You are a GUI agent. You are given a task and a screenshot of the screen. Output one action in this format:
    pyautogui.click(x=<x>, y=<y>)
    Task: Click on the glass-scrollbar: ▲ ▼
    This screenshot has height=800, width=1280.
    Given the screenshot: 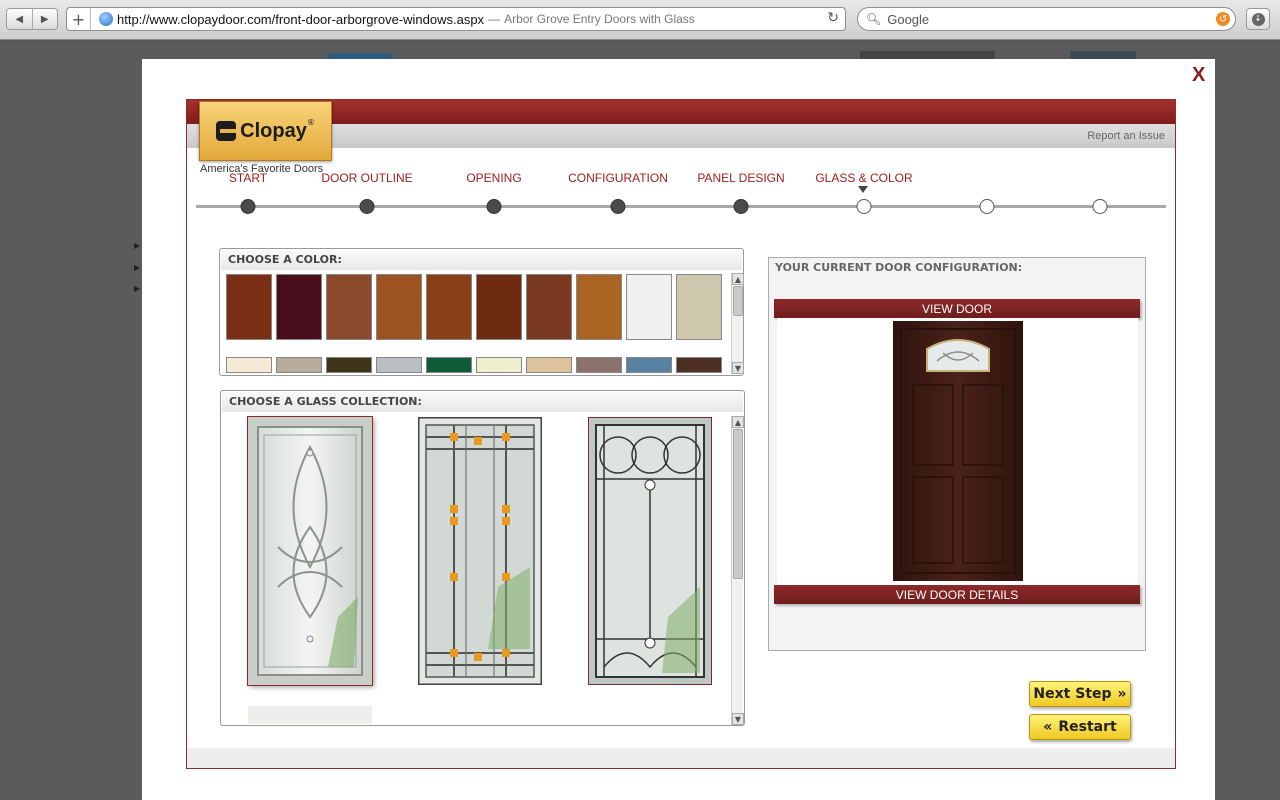 What is the action you would take?
    pyautogui.click(x=737, y=570)
    